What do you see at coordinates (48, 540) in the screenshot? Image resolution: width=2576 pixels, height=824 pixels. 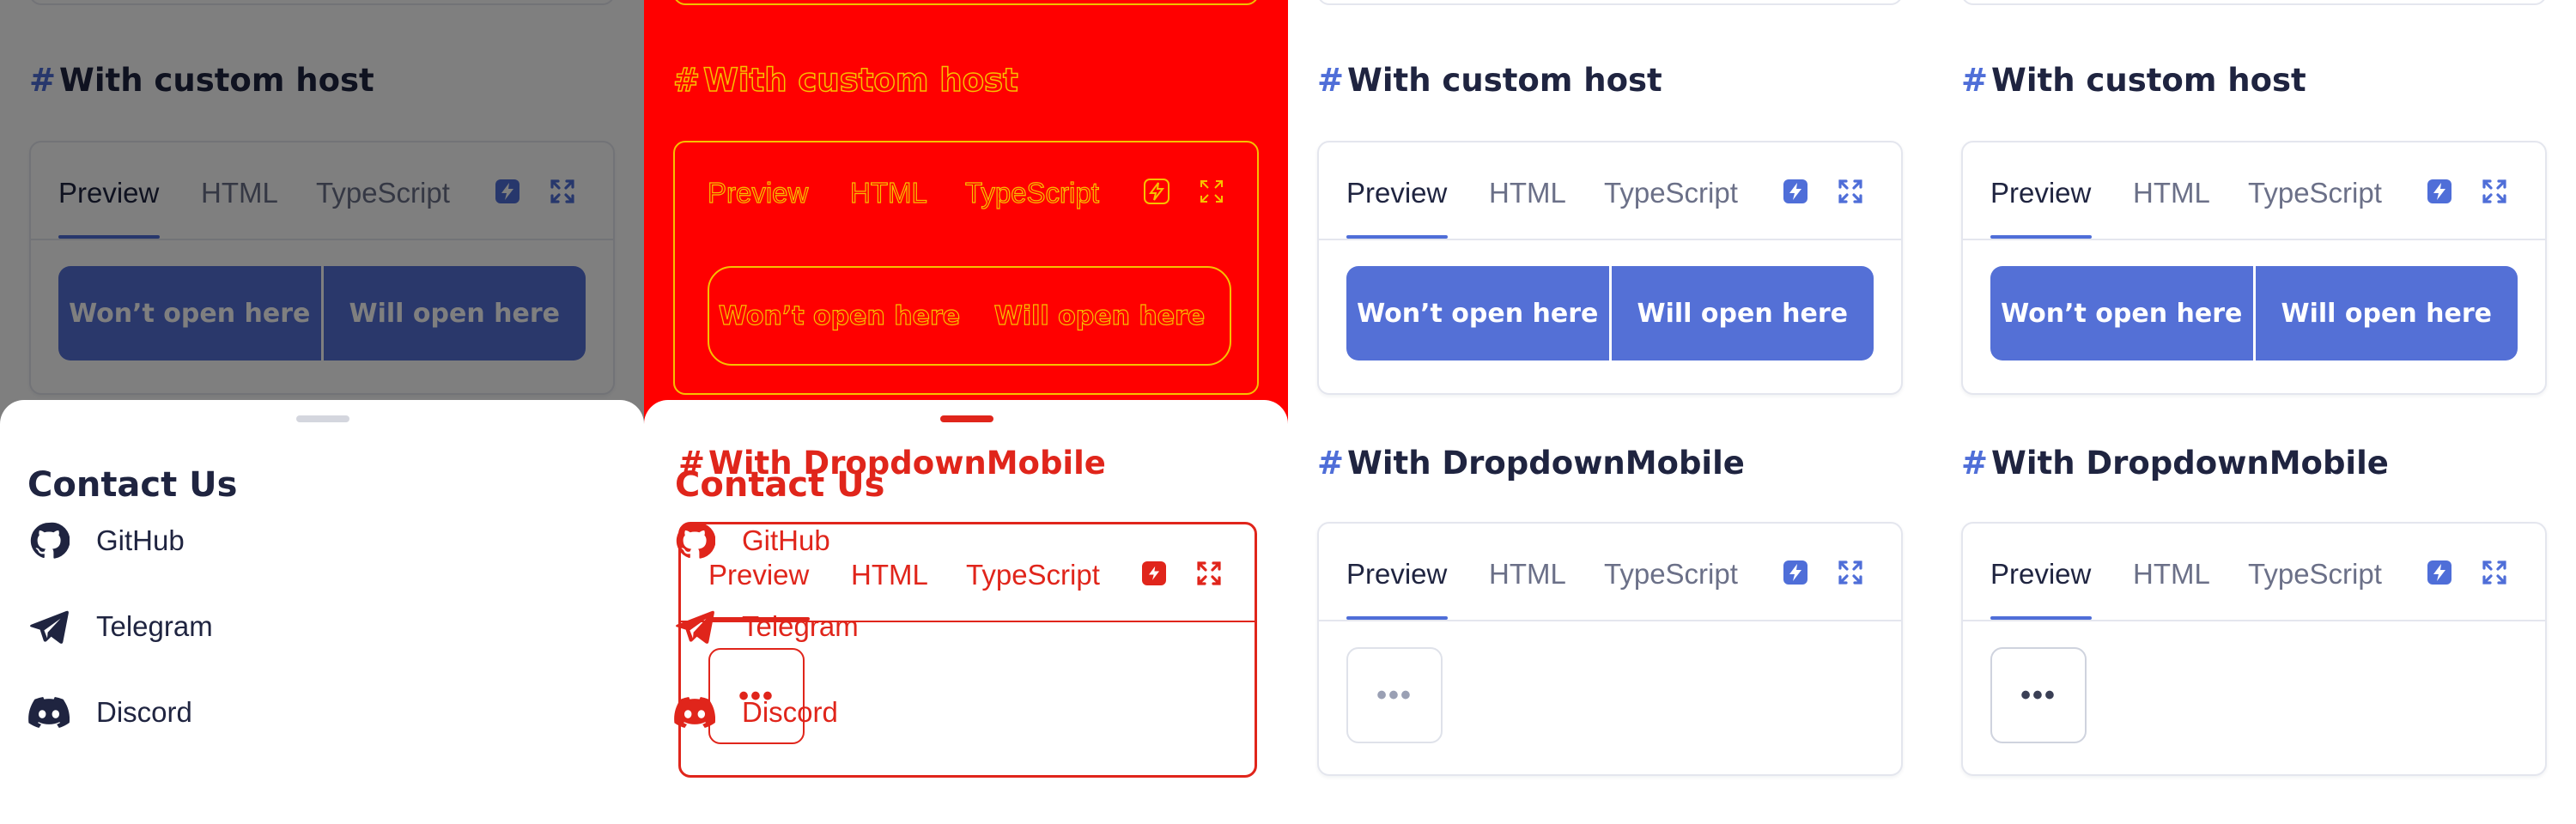 I see `github-icon` at bounding box center [48, 540].